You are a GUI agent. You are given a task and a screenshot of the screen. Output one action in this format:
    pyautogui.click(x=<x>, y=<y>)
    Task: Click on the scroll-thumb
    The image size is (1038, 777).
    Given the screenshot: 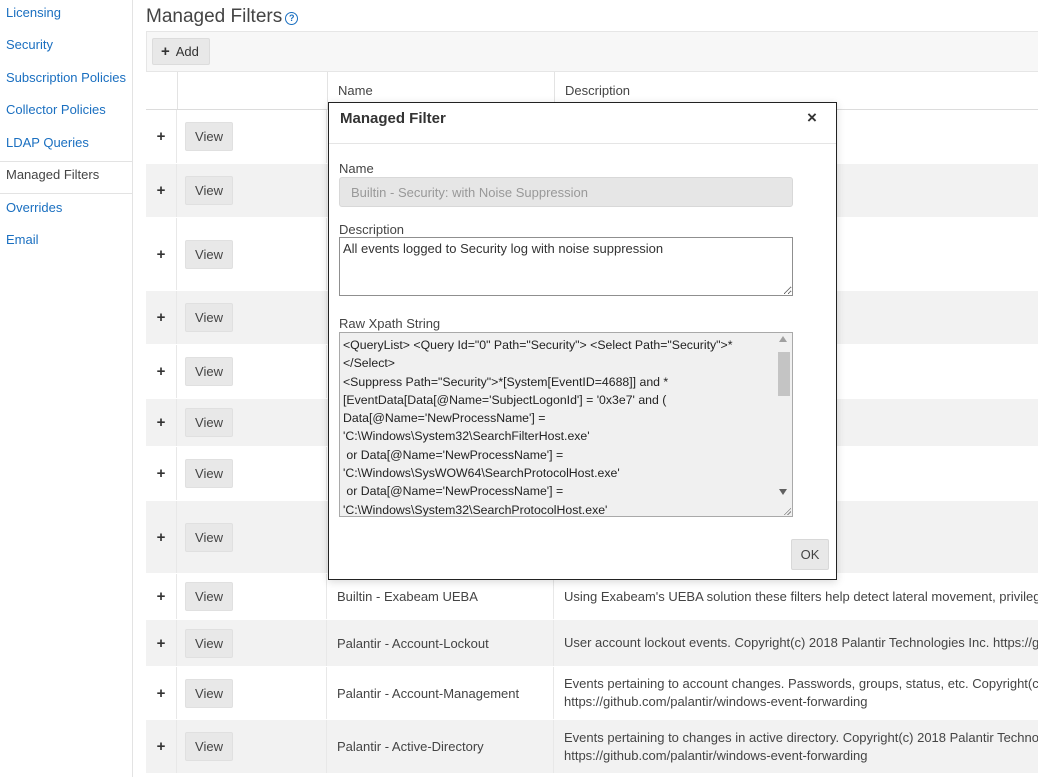 What is the action you would take?
    pyautogui.click(x=784, y=374)
    